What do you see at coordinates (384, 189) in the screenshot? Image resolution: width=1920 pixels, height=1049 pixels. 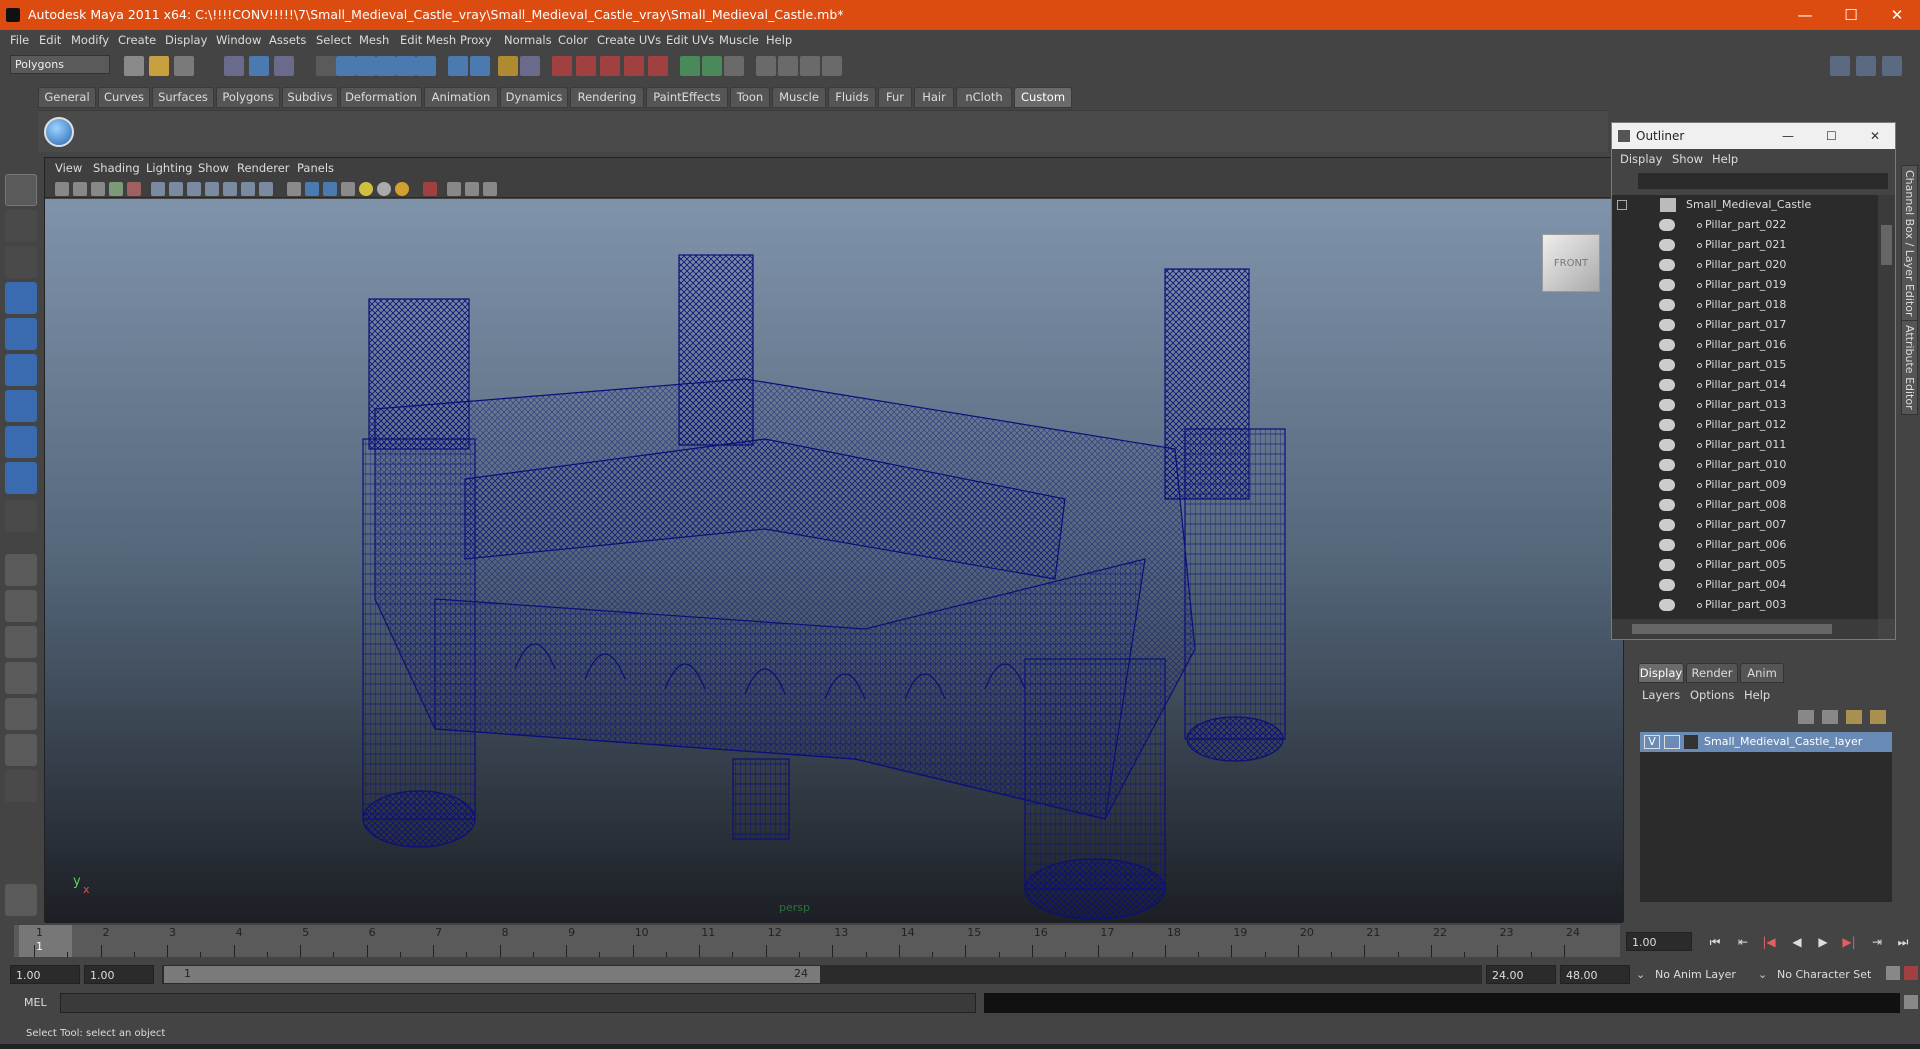 I see `shadows-icon` at bounding box center [384, 189].